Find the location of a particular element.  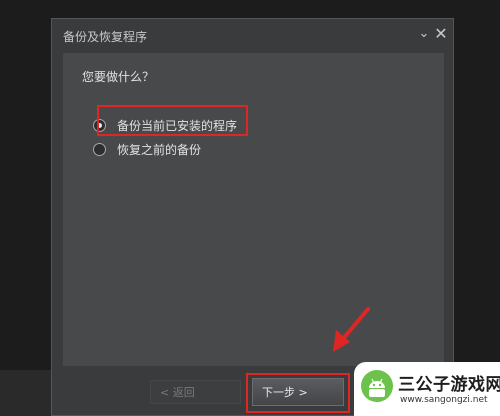

minimize-icon: ⌄ is located at coordinates (424, 34).